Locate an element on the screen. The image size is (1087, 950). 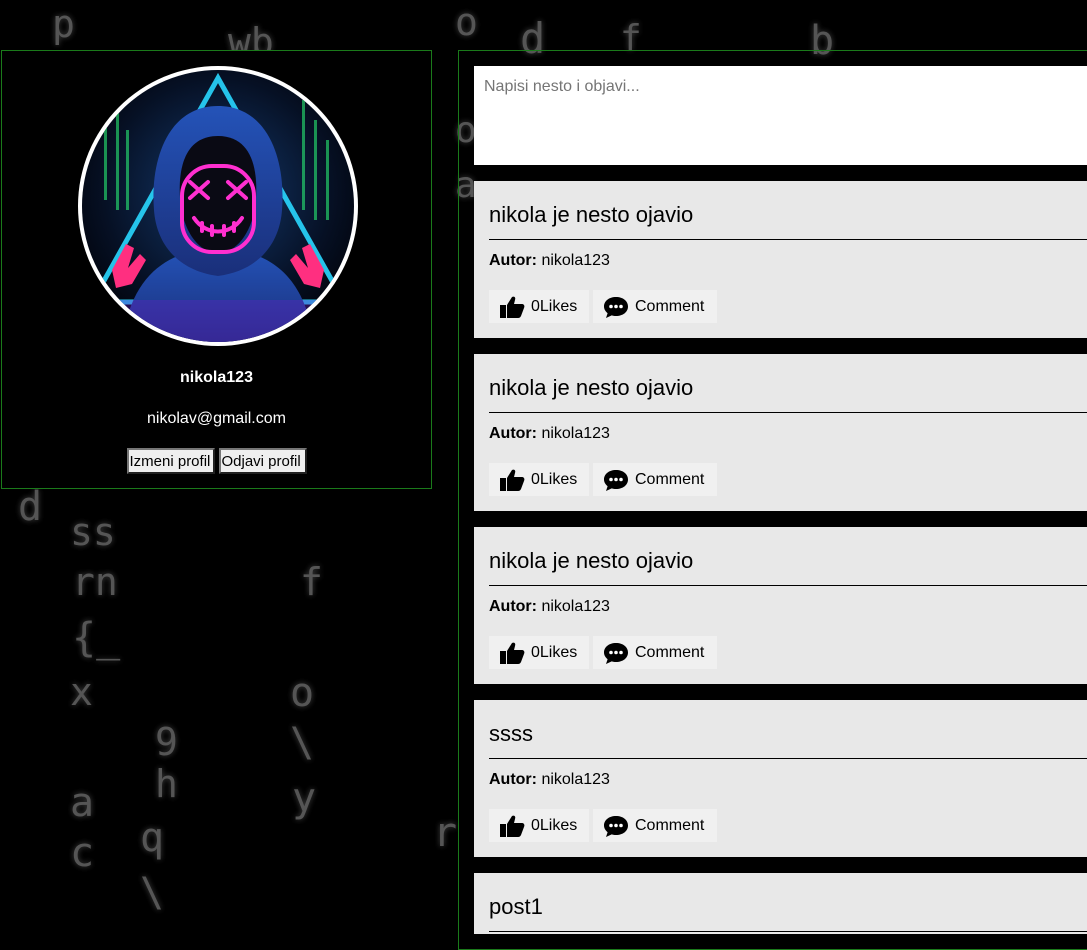
avatar is located at coordinates (218, 206).